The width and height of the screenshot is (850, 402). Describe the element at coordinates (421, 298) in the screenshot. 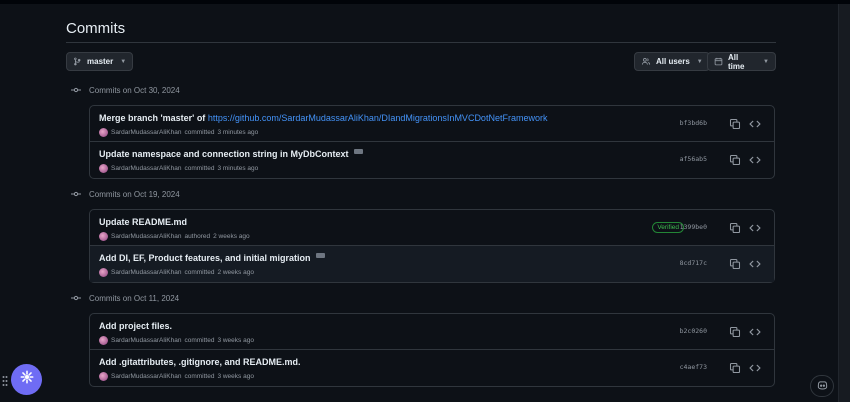

I see `commit-group-heading: Commits on Oct 11, 2024` at that location.